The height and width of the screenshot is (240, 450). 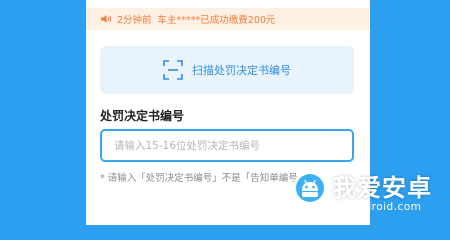 What do you see at coordinates (241, 70) in the screenshot?
I see `scan-button-label: 扫描处罚决定书编号` at bounding box center [241, 70].